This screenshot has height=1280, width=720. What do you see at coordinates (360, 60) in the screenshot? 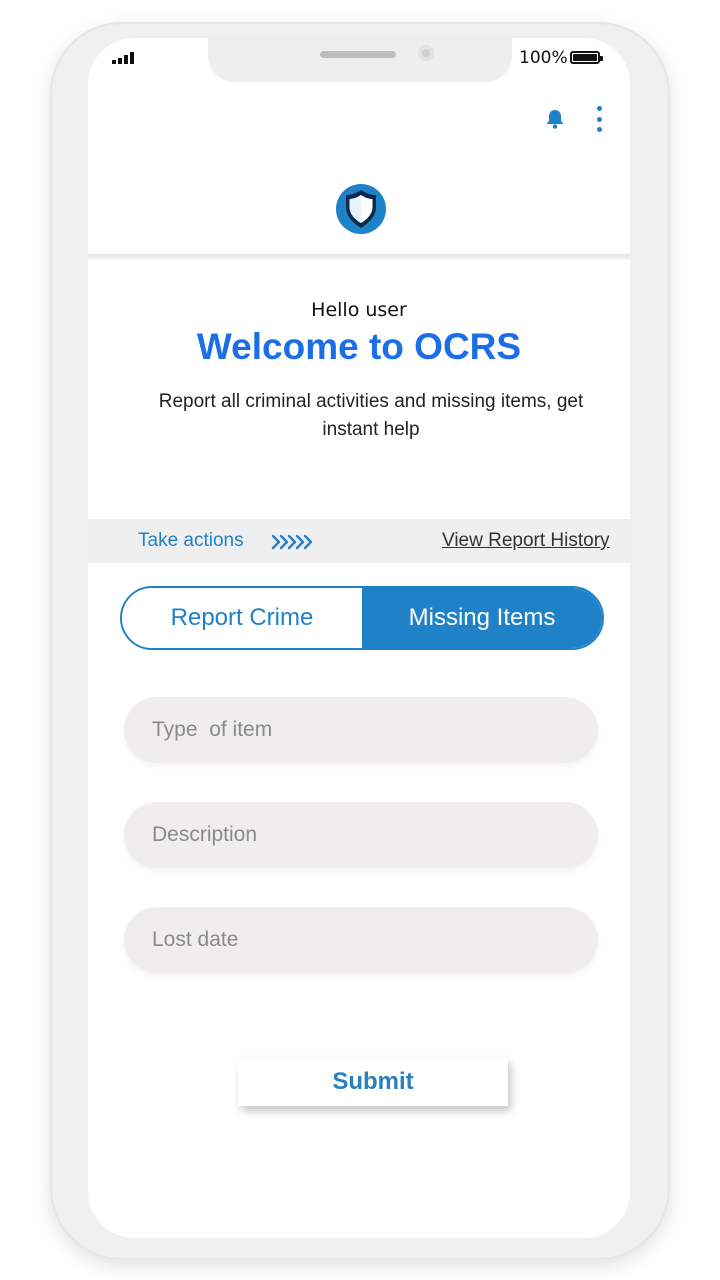
I see `phone-notch` at bounding box center [360, 60].